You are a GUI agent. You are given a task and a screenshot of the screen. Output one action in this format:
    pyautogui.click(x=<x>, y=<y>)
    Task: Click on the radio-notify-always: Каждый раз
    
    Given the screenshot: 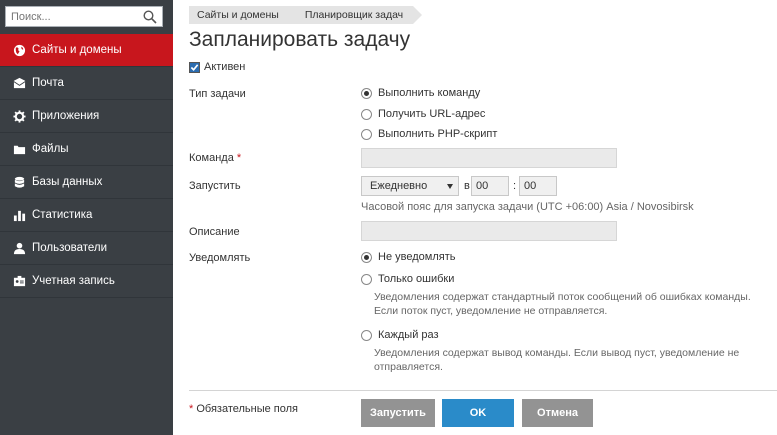 What is the action you would take?
    pyautogui.click(x=400, y=335)
    